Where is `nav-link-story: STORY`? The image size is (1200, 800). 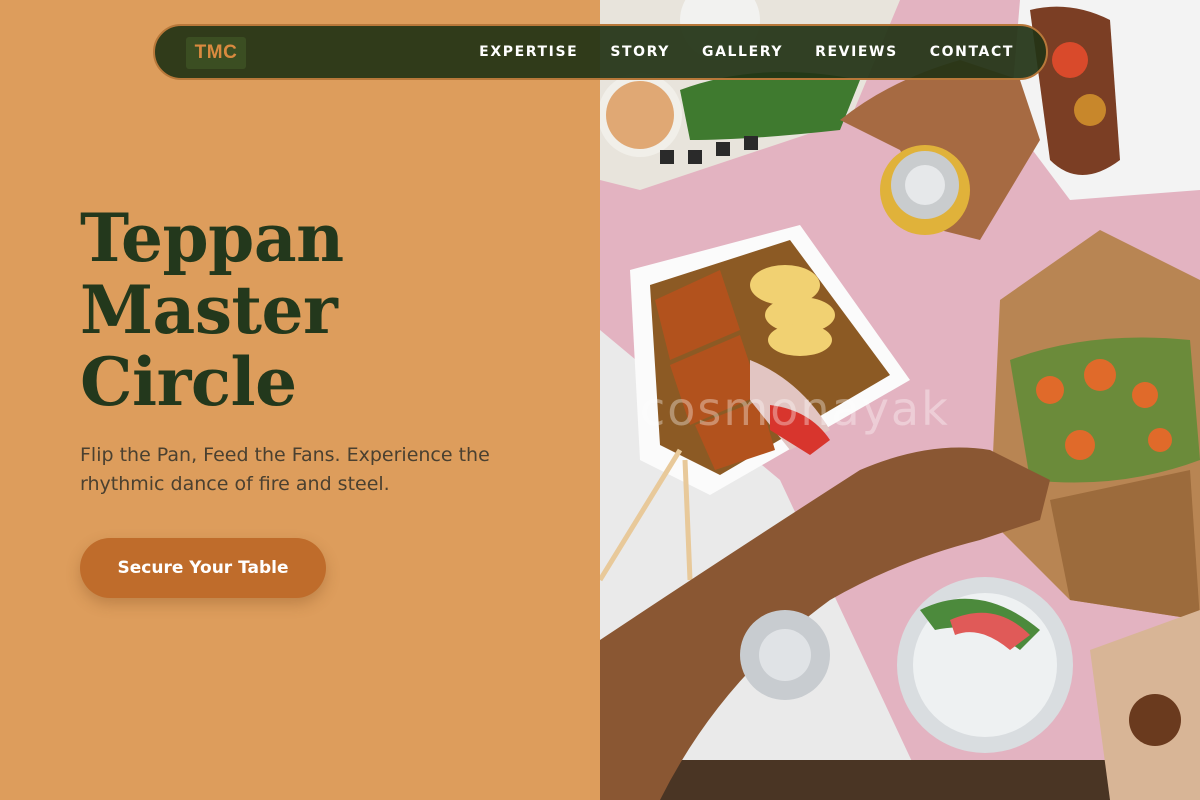 nav-link-story: STORY is located at coordinates (640, 52).